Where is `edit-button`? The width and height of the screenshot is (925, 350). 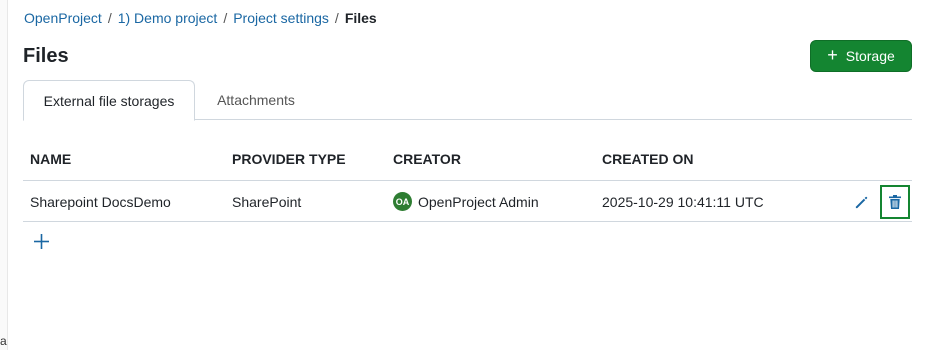 edit-button is located at coordinates (861, 202).